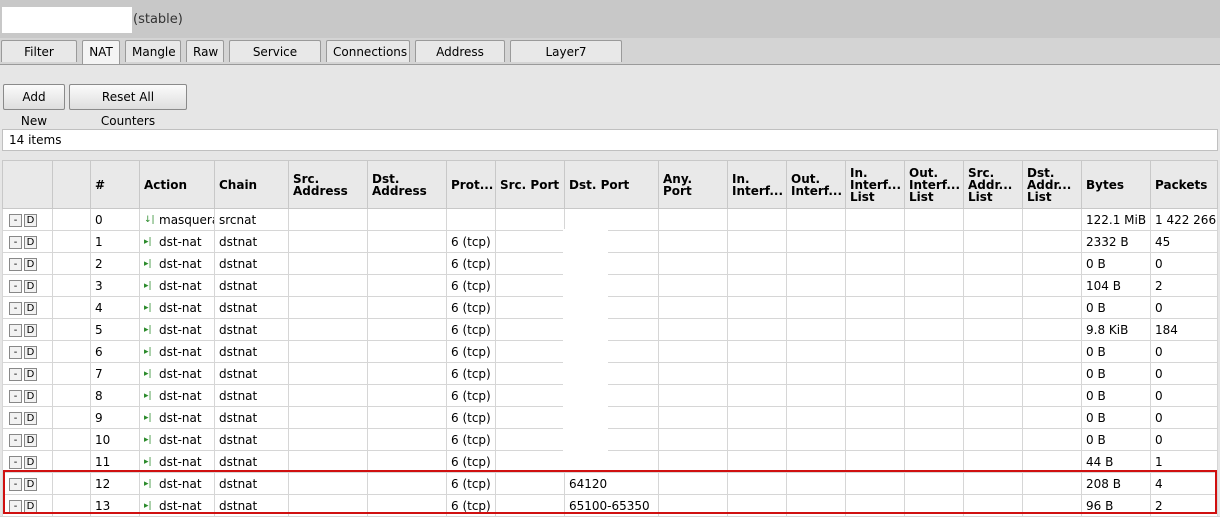 Image resolution: width=1220 pixels, height=517 pixels. What do you see at coordinates (610, 439) in the screenshot?
I see `table-row: - D 10 ▸| dst-nat dstnat 6 (tcp) 0 B0` at bounding box center [610, 439].